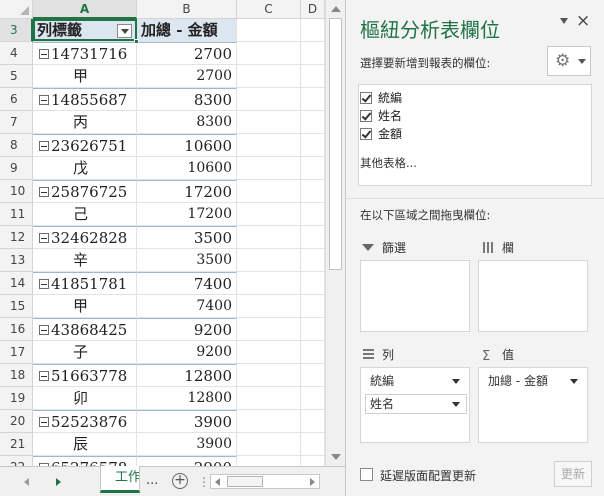  I want to click on sheet-tab-active: 工作, so click(120, 479).